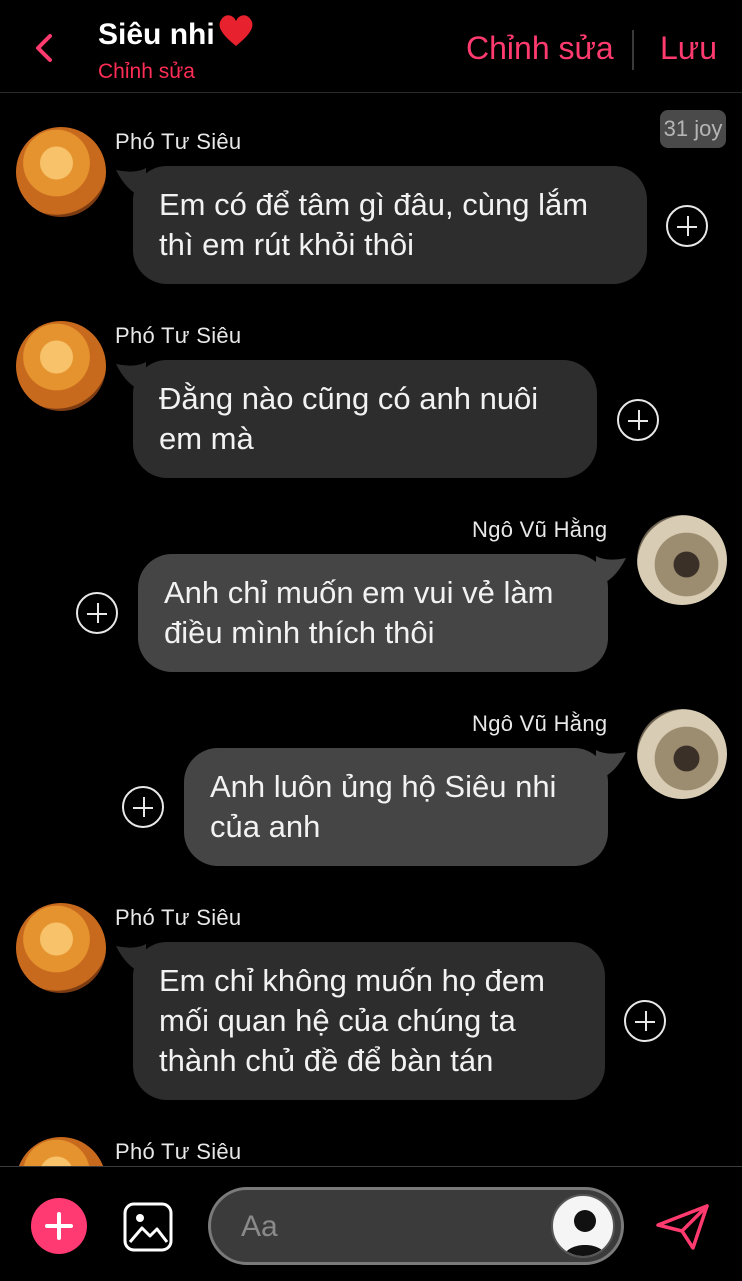 The width and height of the screenshot is (742, 1281). Describe the element at coordinates (371, 46) in the screenshot. I see `chat-header: Siêu nhi Chỉnh sửa Chỉnh sửa Lưu` at that location.